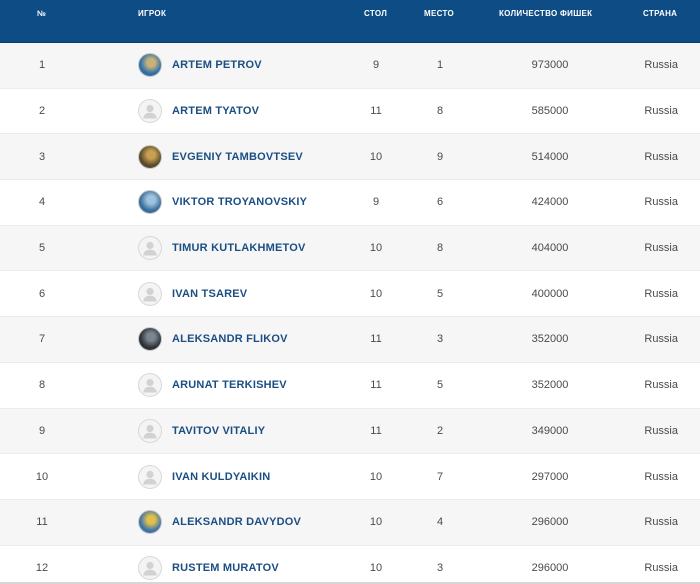 This screenshot has height=584, width=700. Describe the element at coordinates (217, 65) in the screenshot. I see `player-name-link: ARTEM PETROV` at that location.